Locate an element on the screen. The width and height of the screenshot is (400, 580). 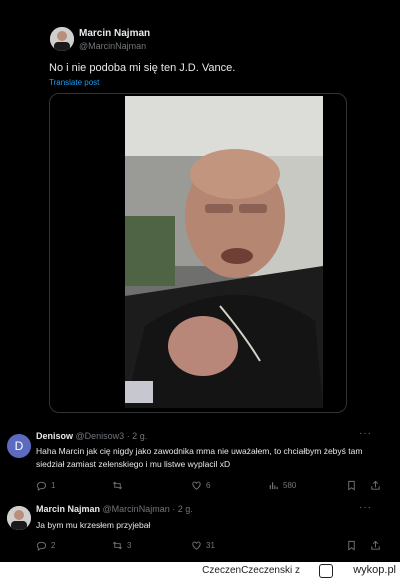
footer-site: wykop.pl is located at coordinates (374, 570).